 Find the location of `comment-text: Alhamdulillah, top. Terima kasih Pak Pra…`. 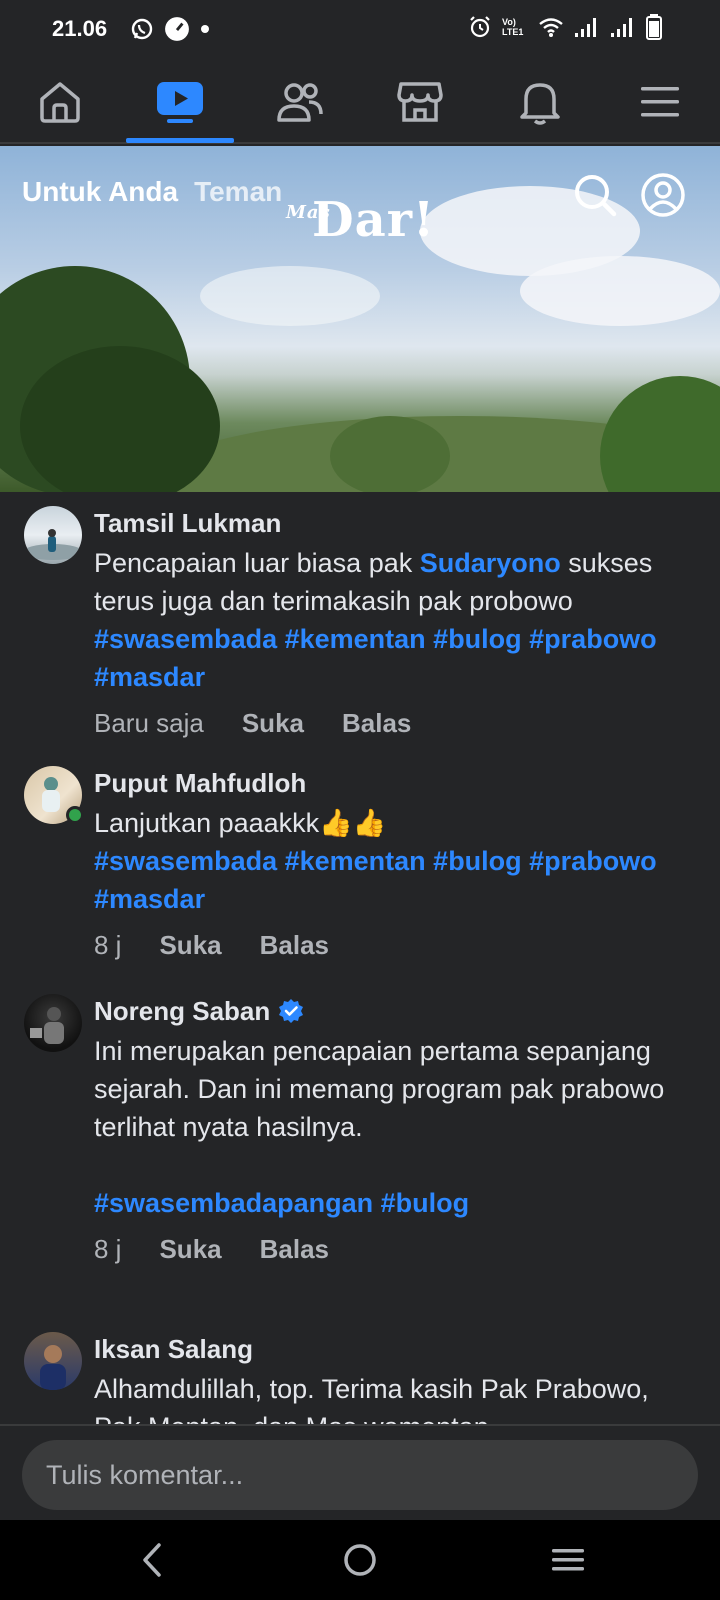

comment-text: Alhamdulillah, top. Terima kasih Pak Pra… is located at coordinates (371, 1399).